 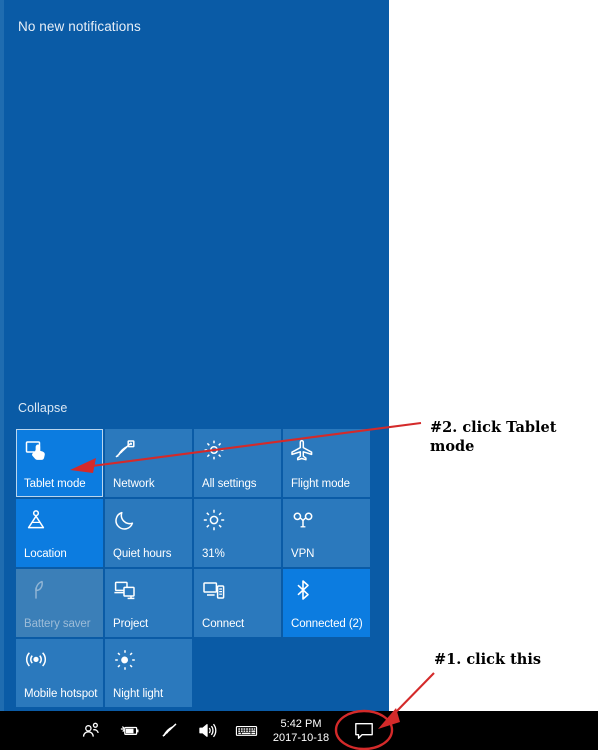 I want to click on collapse-link: Collapse, so click(x=42, y=408).